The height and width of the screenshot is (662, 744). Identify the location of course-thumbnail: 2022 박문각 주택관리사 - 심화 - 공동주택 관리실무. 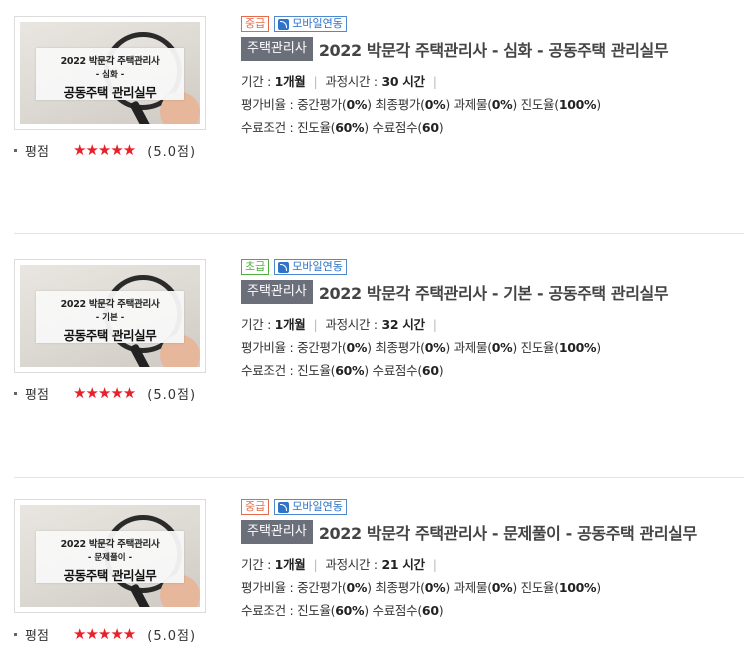
(110, 73).